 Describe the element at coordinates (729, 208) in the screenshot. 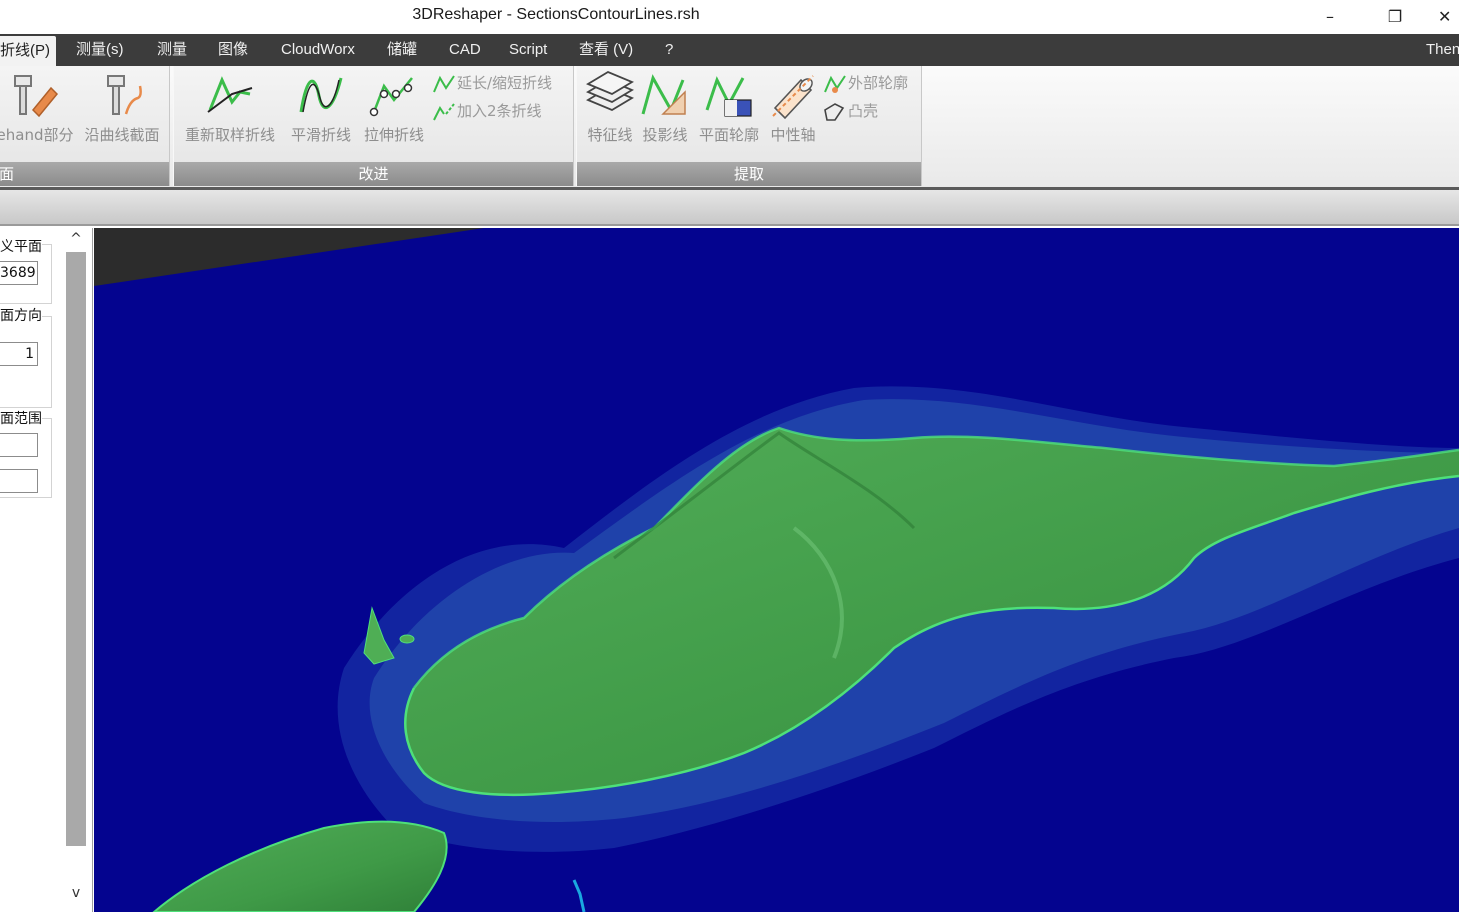

I see `secondary-toolbar` at that location.